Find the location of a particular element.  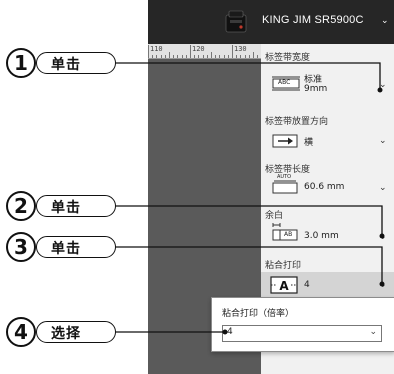

tape-width-icon-text: ABC is located at coordinates (284, 82).